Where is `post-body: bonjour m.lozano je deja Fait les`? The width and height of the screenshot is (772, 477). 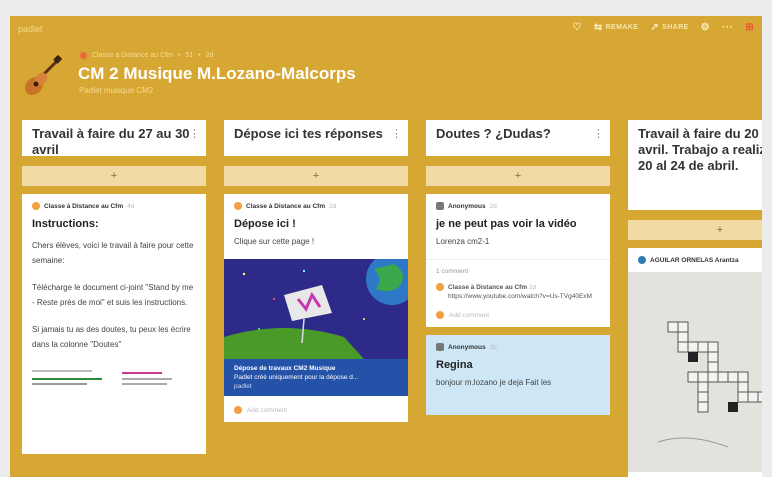 post-body: bonjour m.lozano je deja Fait les is located at coordinates (494, 382).